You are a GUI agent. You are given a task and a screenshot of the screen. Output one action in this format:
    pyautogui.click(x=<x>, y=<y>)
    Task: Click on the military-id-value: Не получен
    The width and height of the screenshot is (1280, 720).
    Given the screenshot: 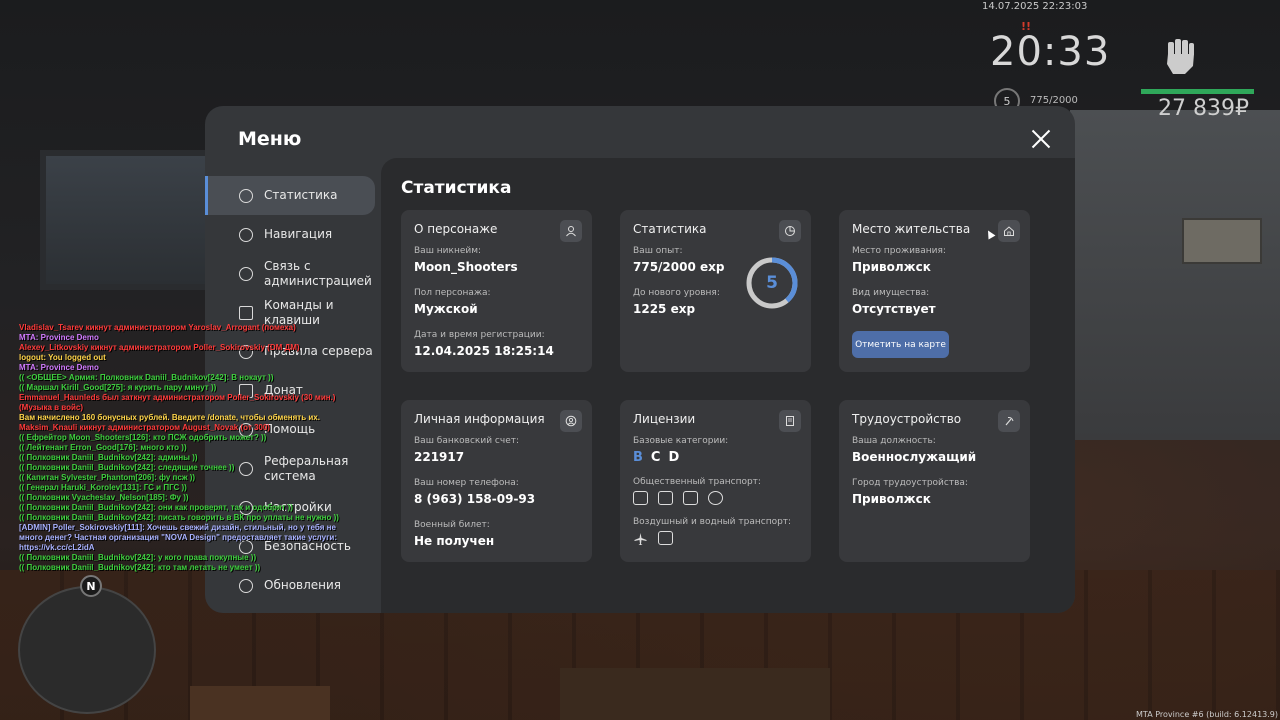 What is the action you would take?
    pyautogui.click(x=454, y=541)
    